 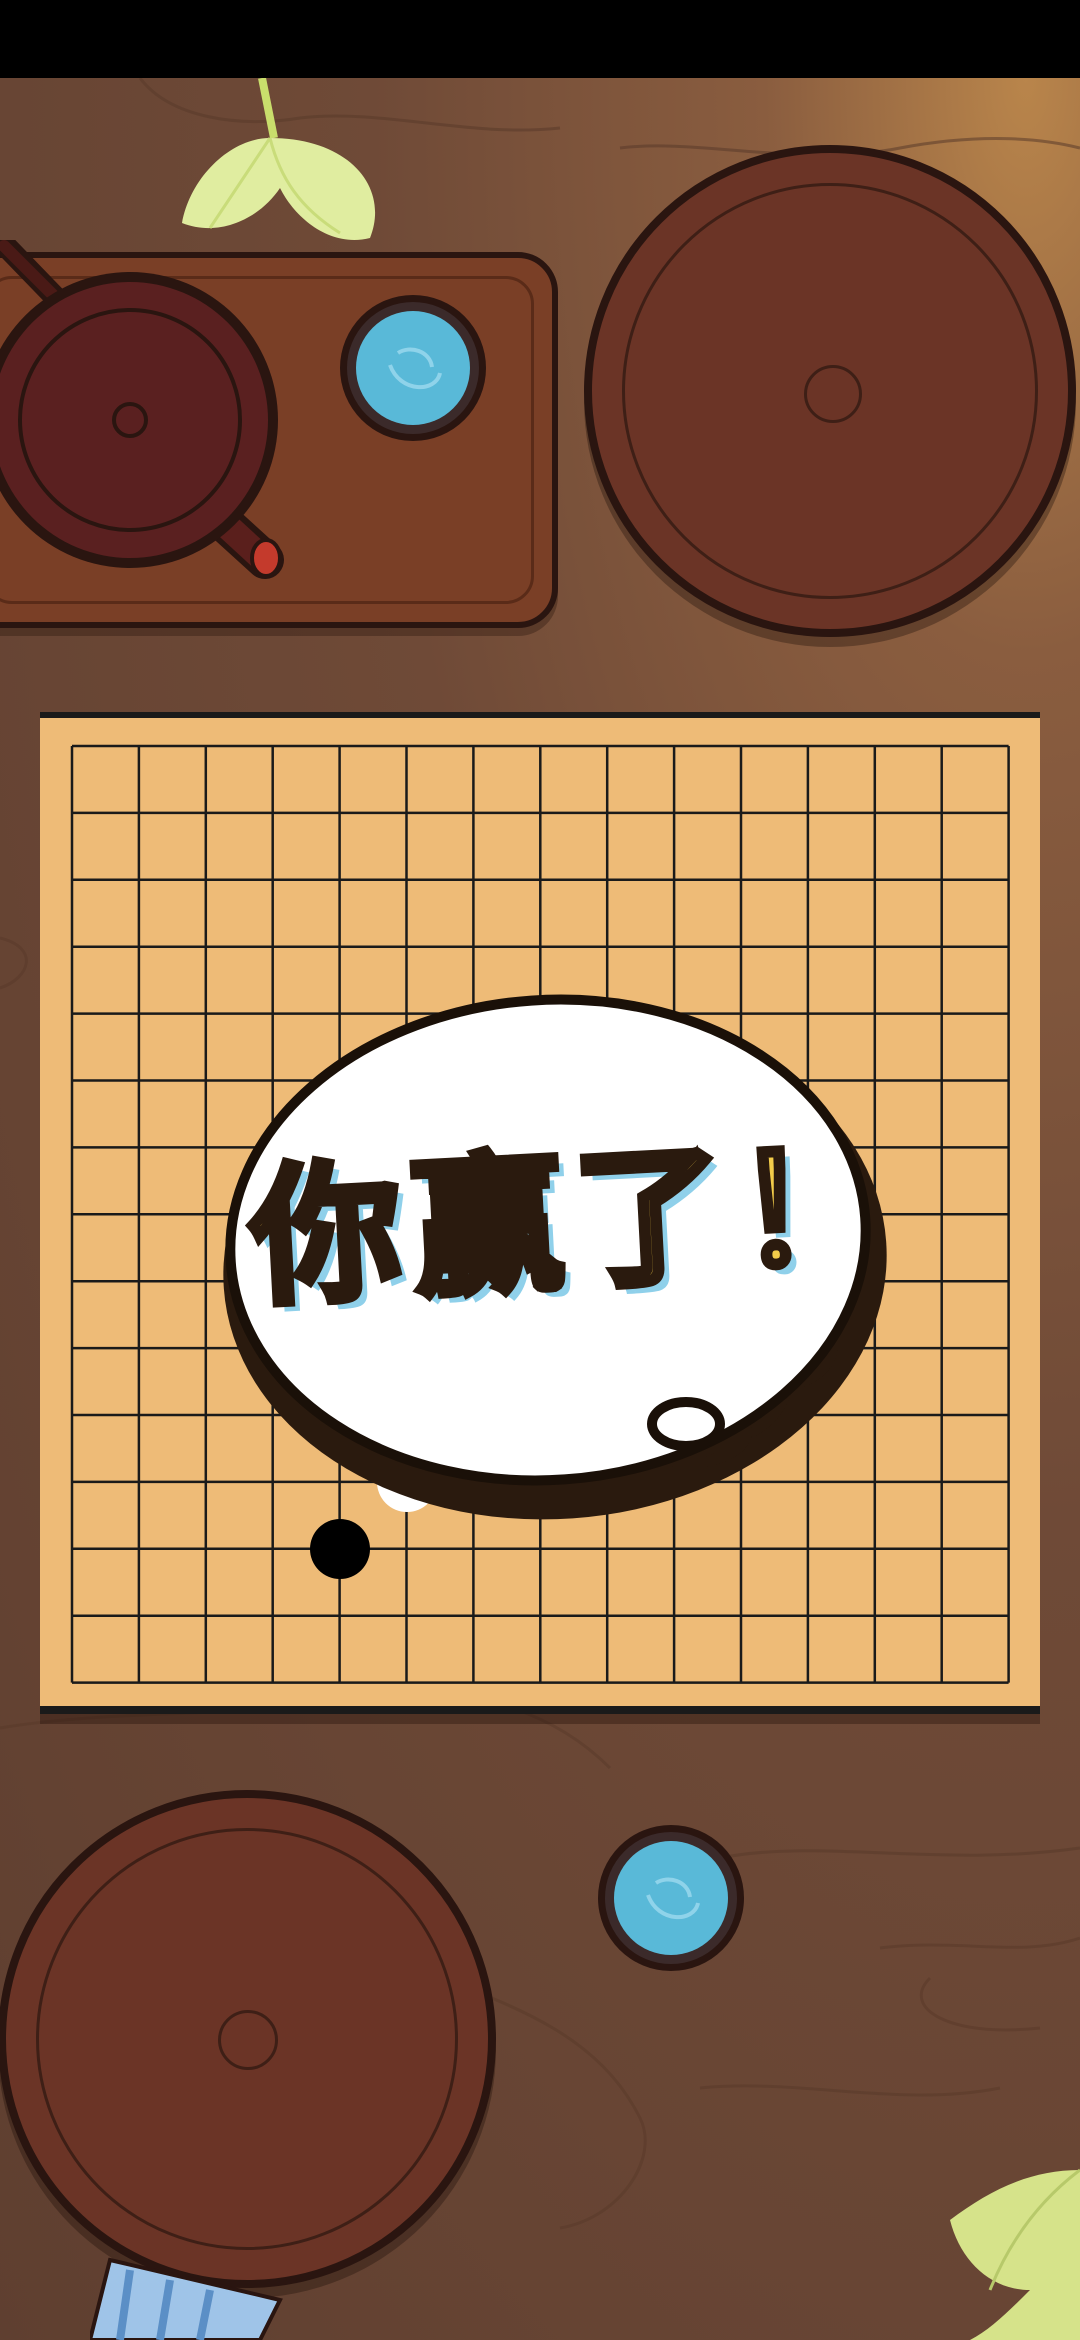 I want to click on black-stone, so click(x=339, y=1548).